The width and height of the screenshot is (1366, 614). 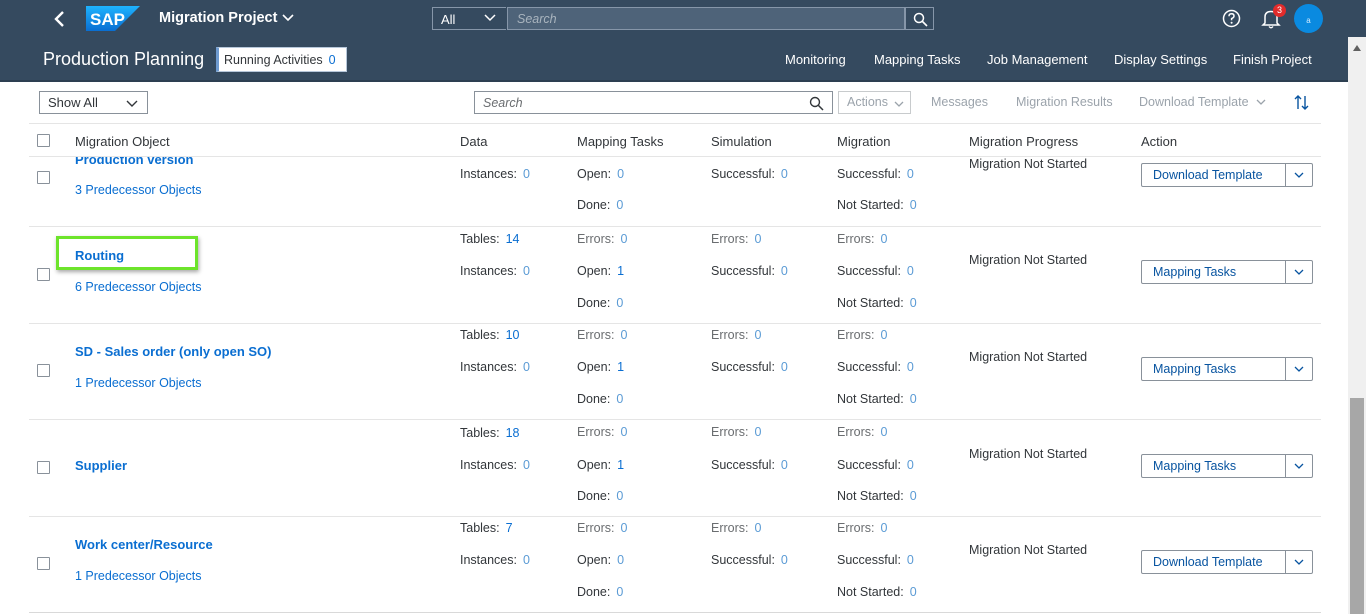 What do you see at coordinates (144, 544) in the screenshot?
I see `migration-object-title: Work center/Resource` at bounding box center [144, 544].